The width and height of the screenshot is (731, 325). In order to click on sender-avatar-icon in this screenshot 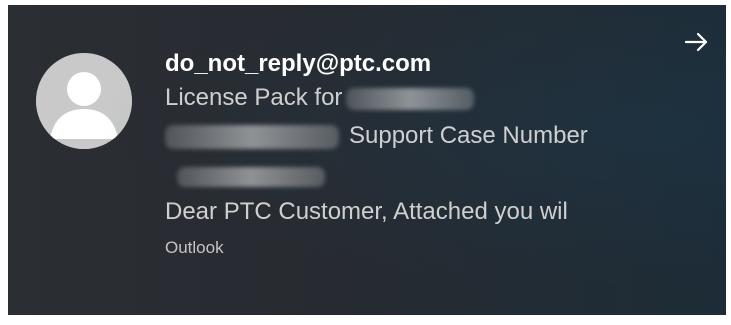, I will do `click(84, 101)`.